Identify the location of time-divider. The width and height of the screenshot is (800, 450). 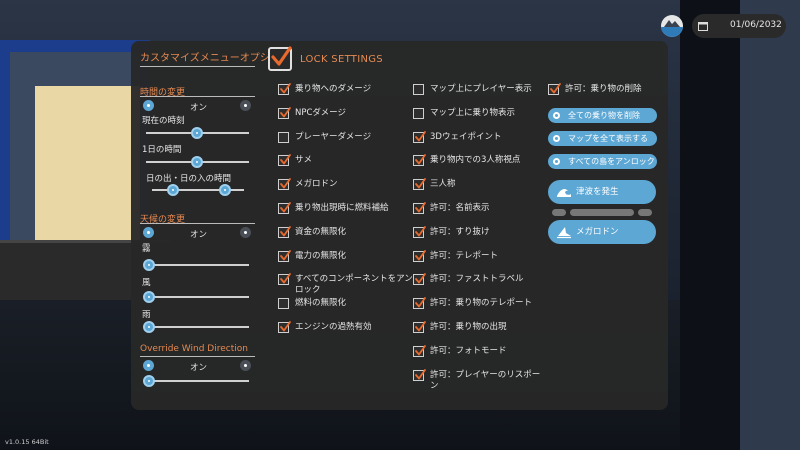
(197, 96).